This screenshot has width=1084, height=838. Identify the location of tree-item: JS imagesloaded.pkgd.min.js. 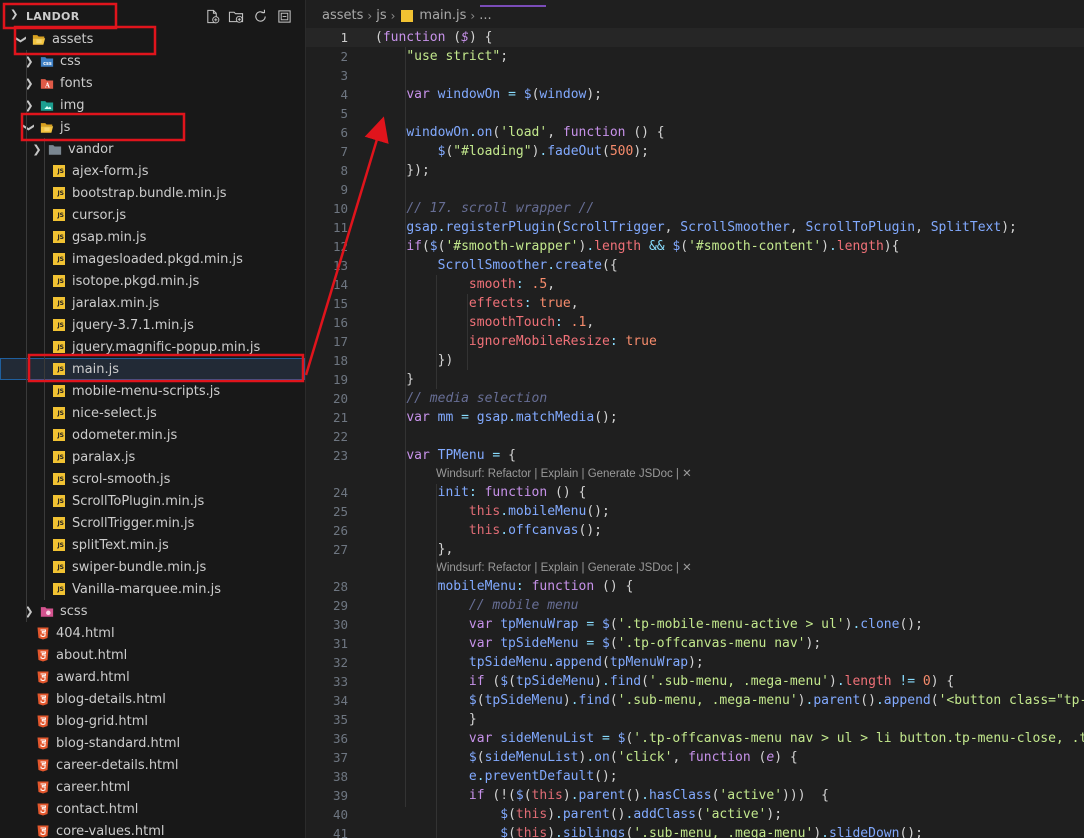
(152, 259).